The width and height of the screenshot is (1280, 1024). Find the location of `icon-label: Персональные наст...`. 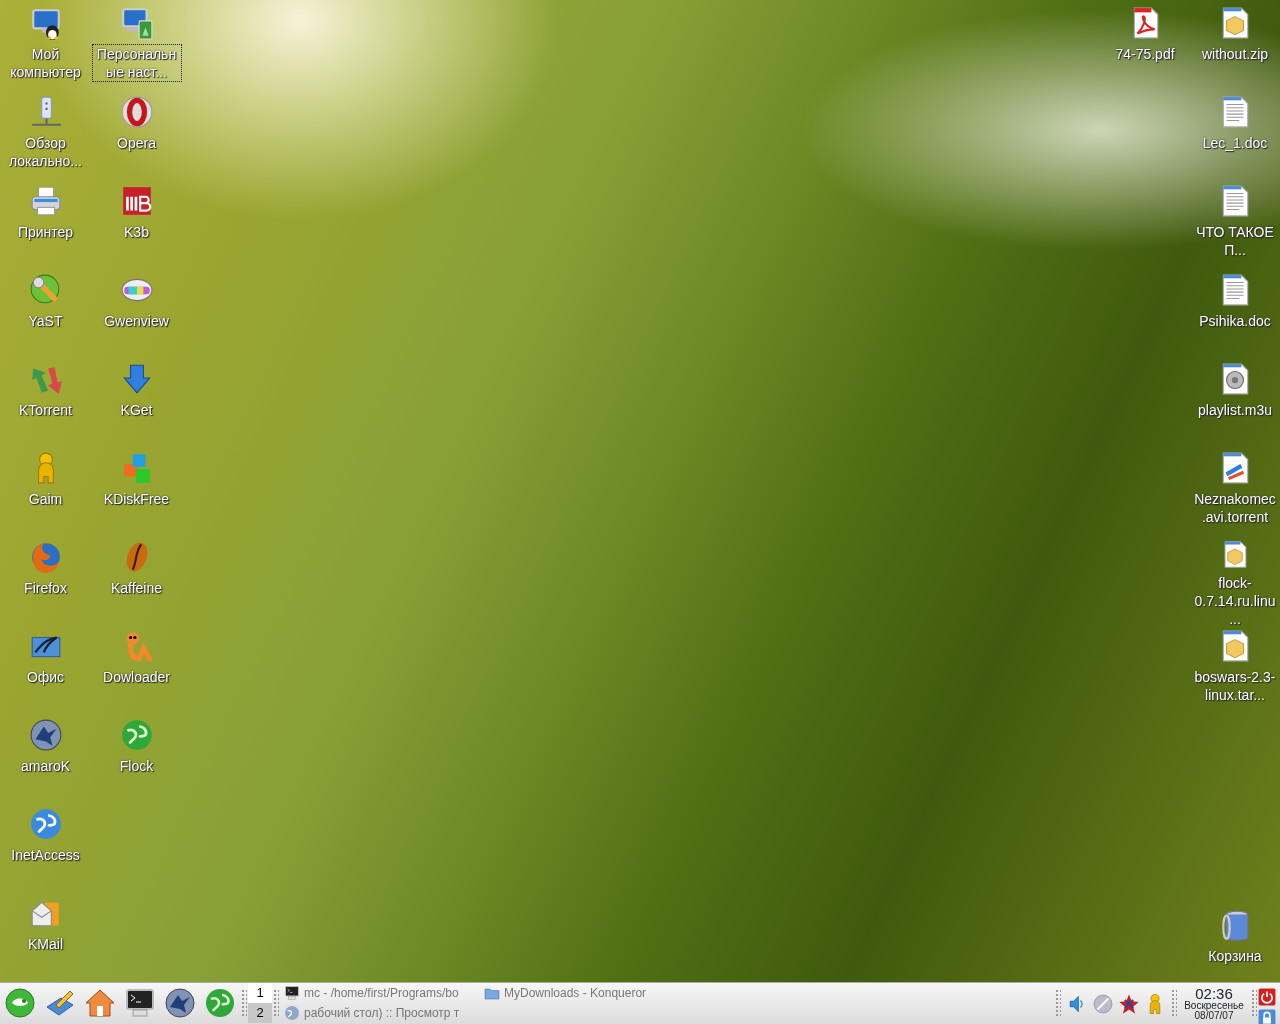

icon-label: Персональные наст... is located at coordinates (136, 63).